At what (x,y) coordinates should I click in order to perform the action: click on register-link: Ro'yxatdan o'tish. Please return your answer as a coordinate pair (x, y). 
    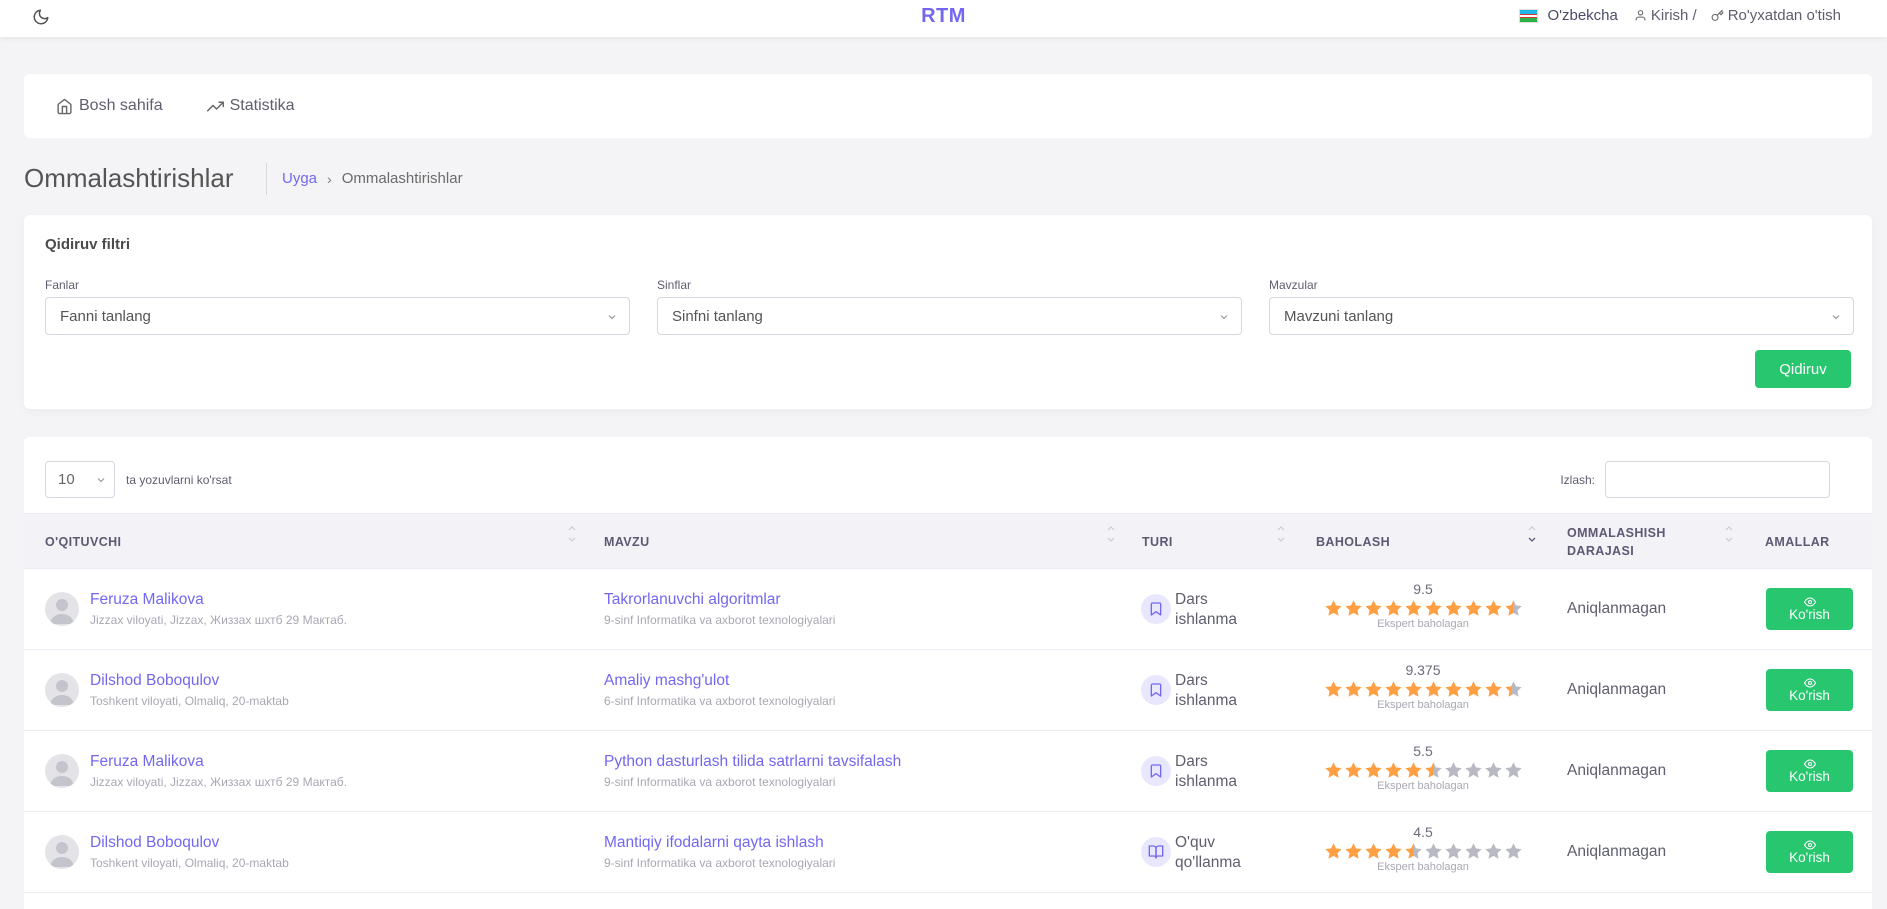
    Looking at the image, I should click on (1776, 15).